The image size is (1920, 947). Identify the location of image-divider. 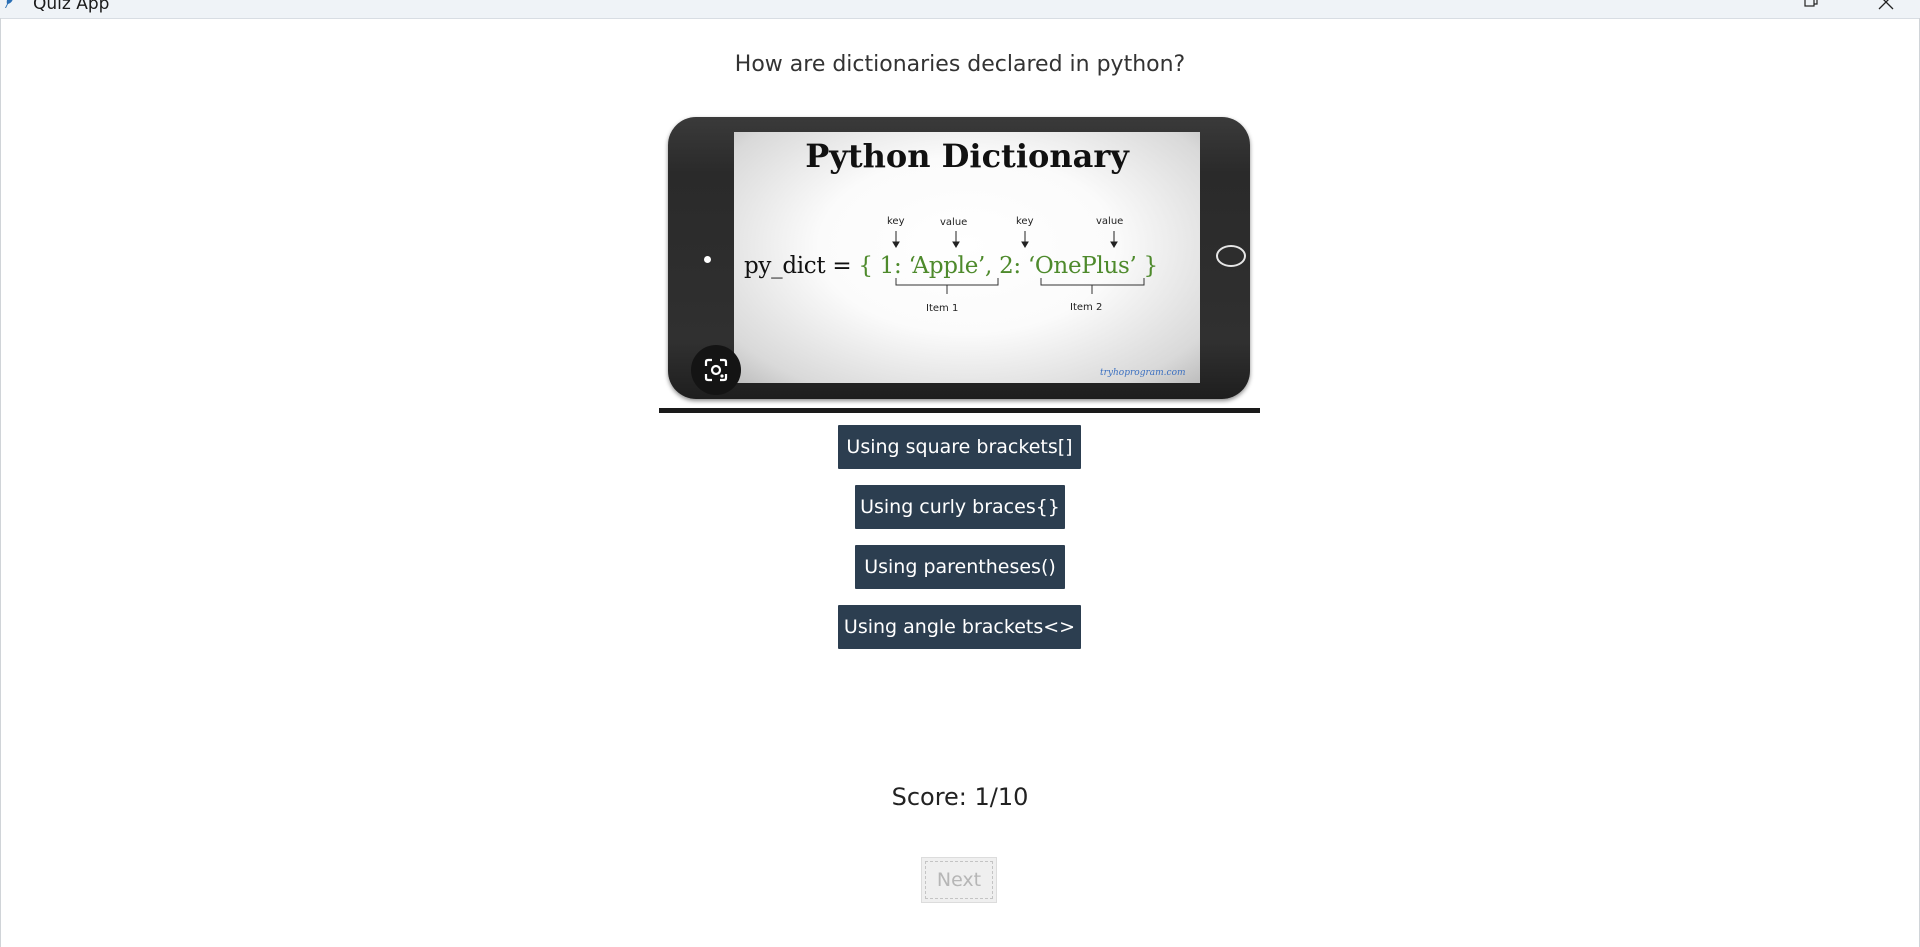
(959, 410).